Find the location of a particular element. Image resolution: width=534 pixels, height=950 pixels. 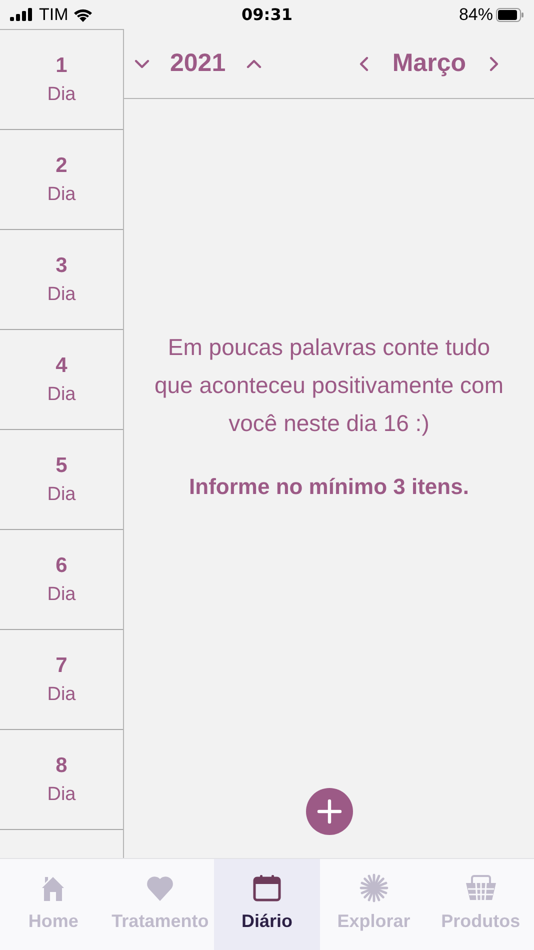

signal-icon is located at coordinates (22, 14).